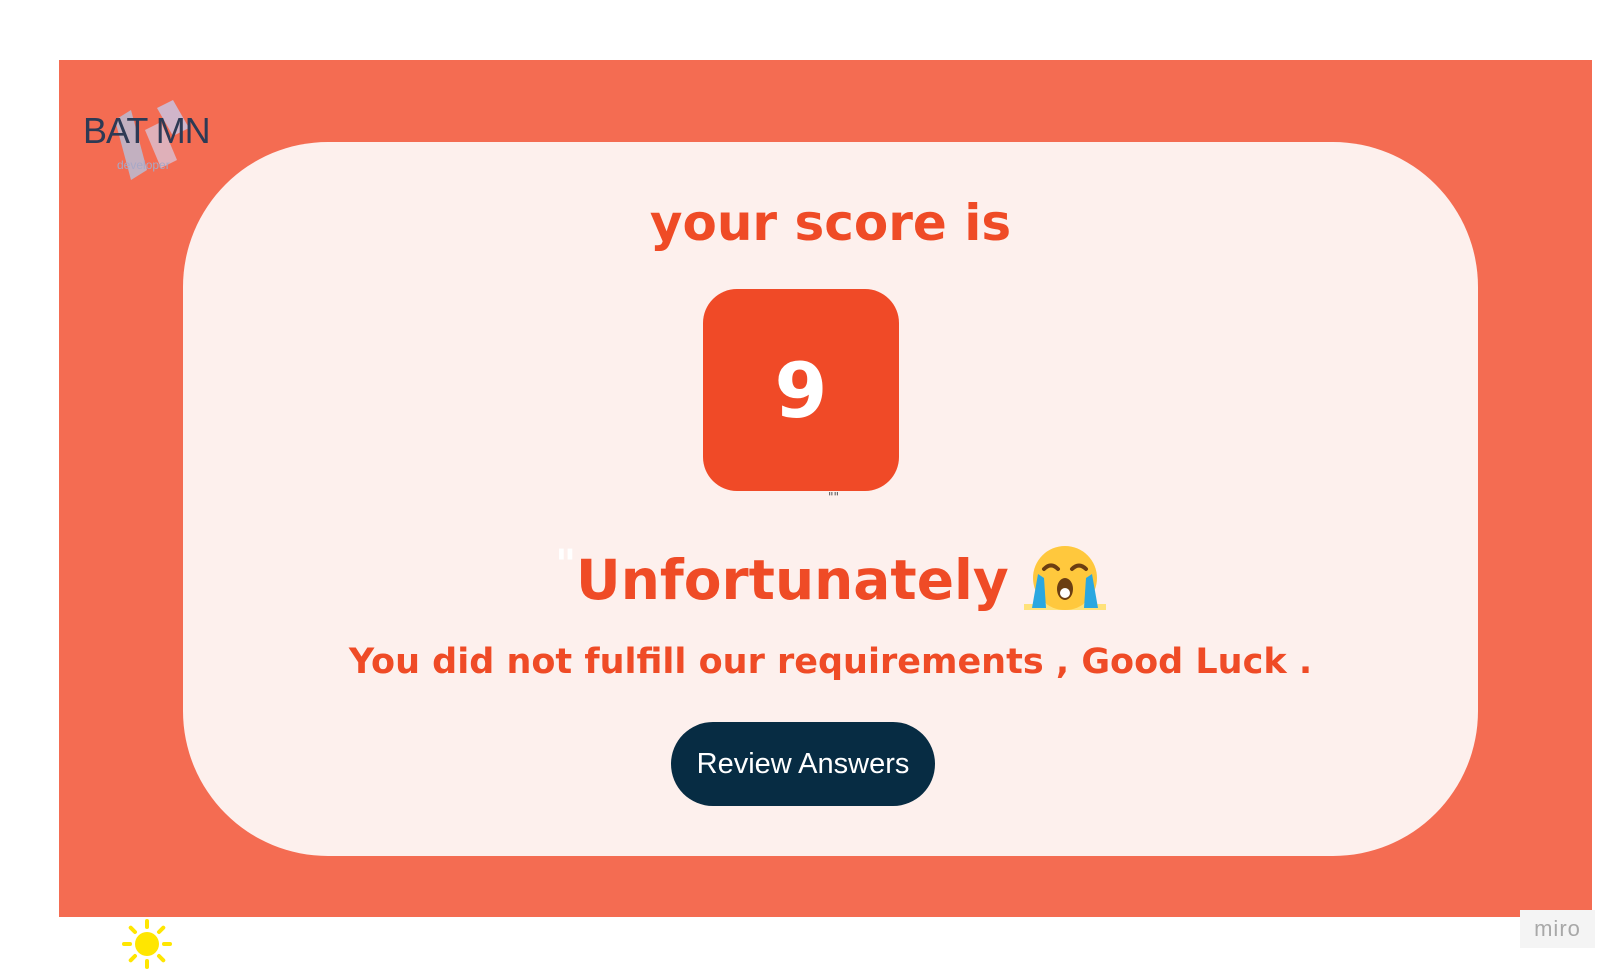 The width and height of the screenshot is (1611, 969). Describe the element at coordinates (566, 565) in the screenshot. I see `open-quote-mark: "` at that location.